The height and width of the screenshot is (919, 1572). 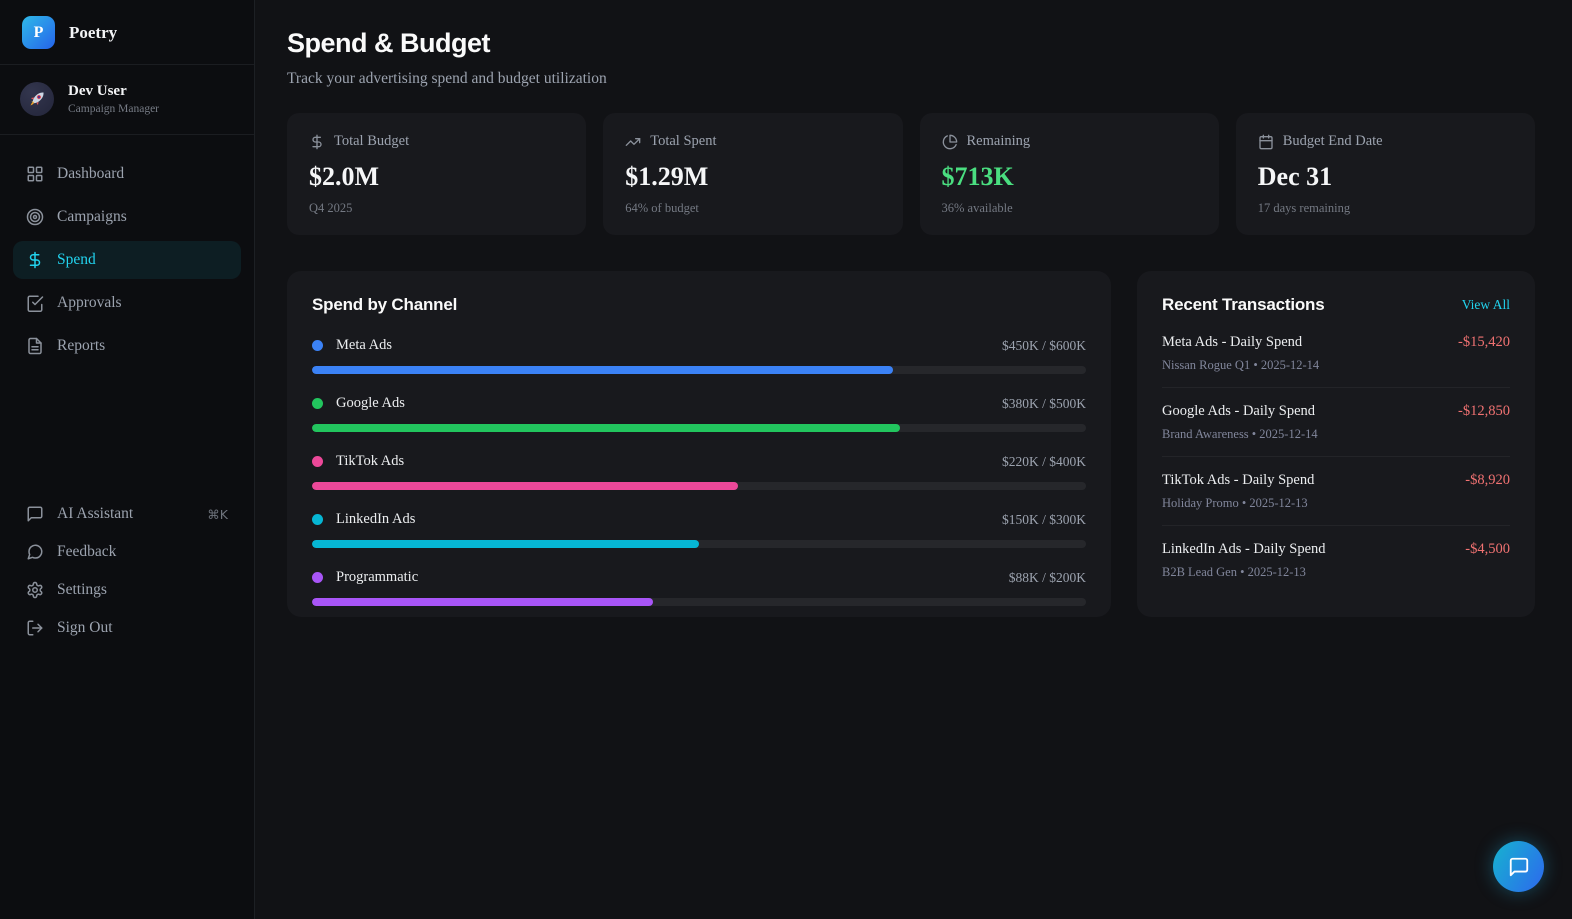 I want to click on channel-name: LinkedIn Ads, so click(x=376, y=519).